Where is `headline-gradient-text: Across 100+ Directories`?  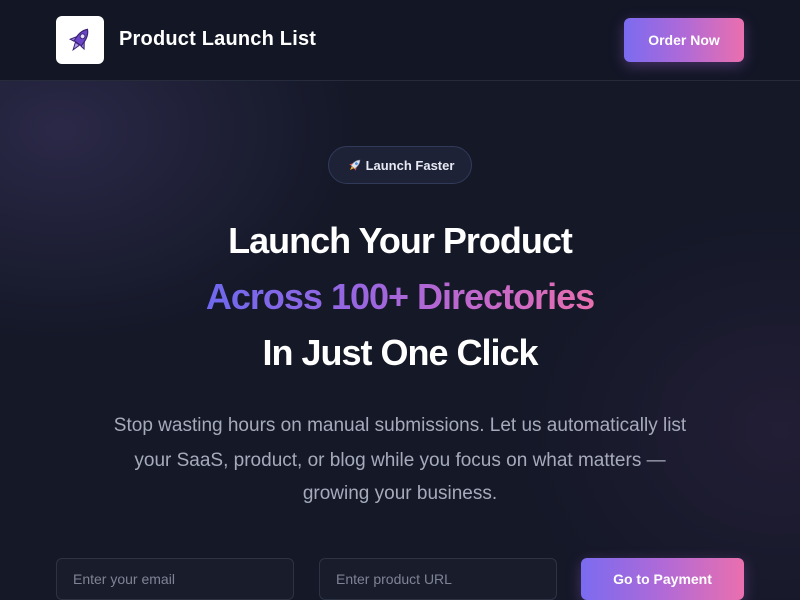
headline-gradient-text: Across 100+ Directories is located at coordinates (400, 296).